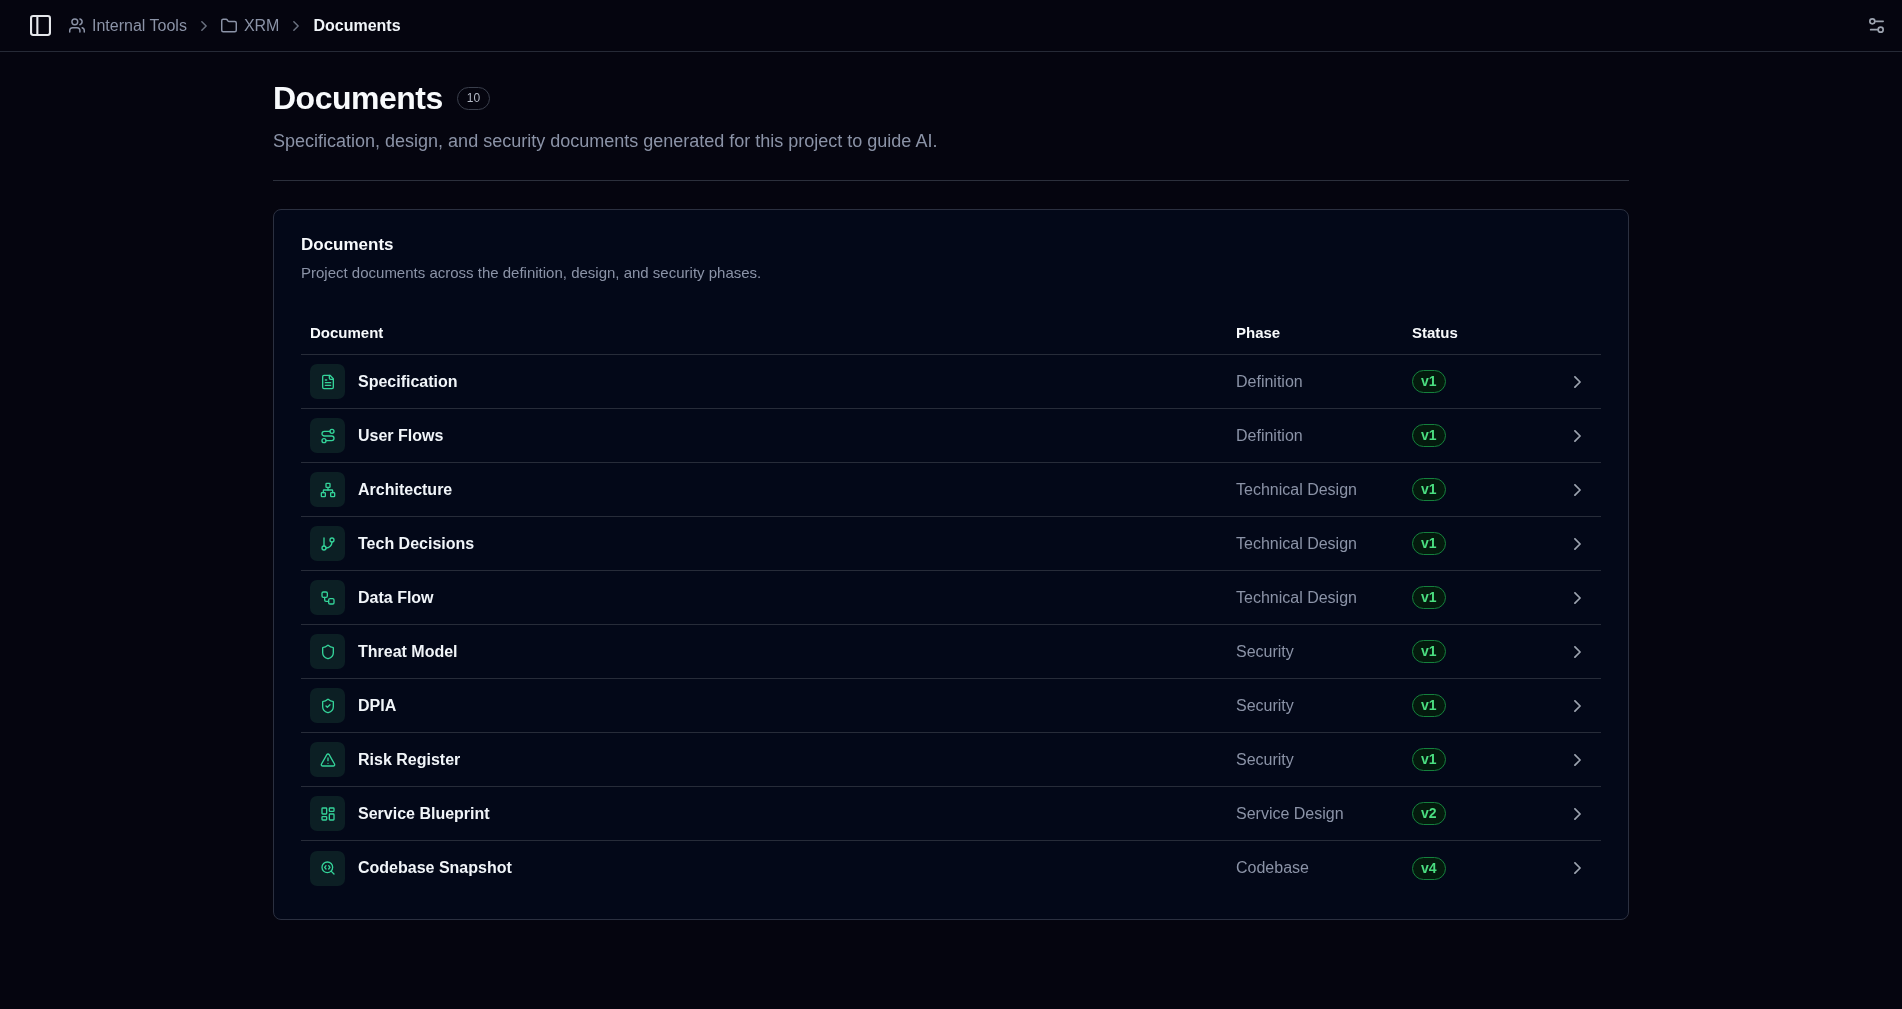  Describe the element at coordinates (327, 813) in the screenshot. I see `dashboard-icon` at that location.